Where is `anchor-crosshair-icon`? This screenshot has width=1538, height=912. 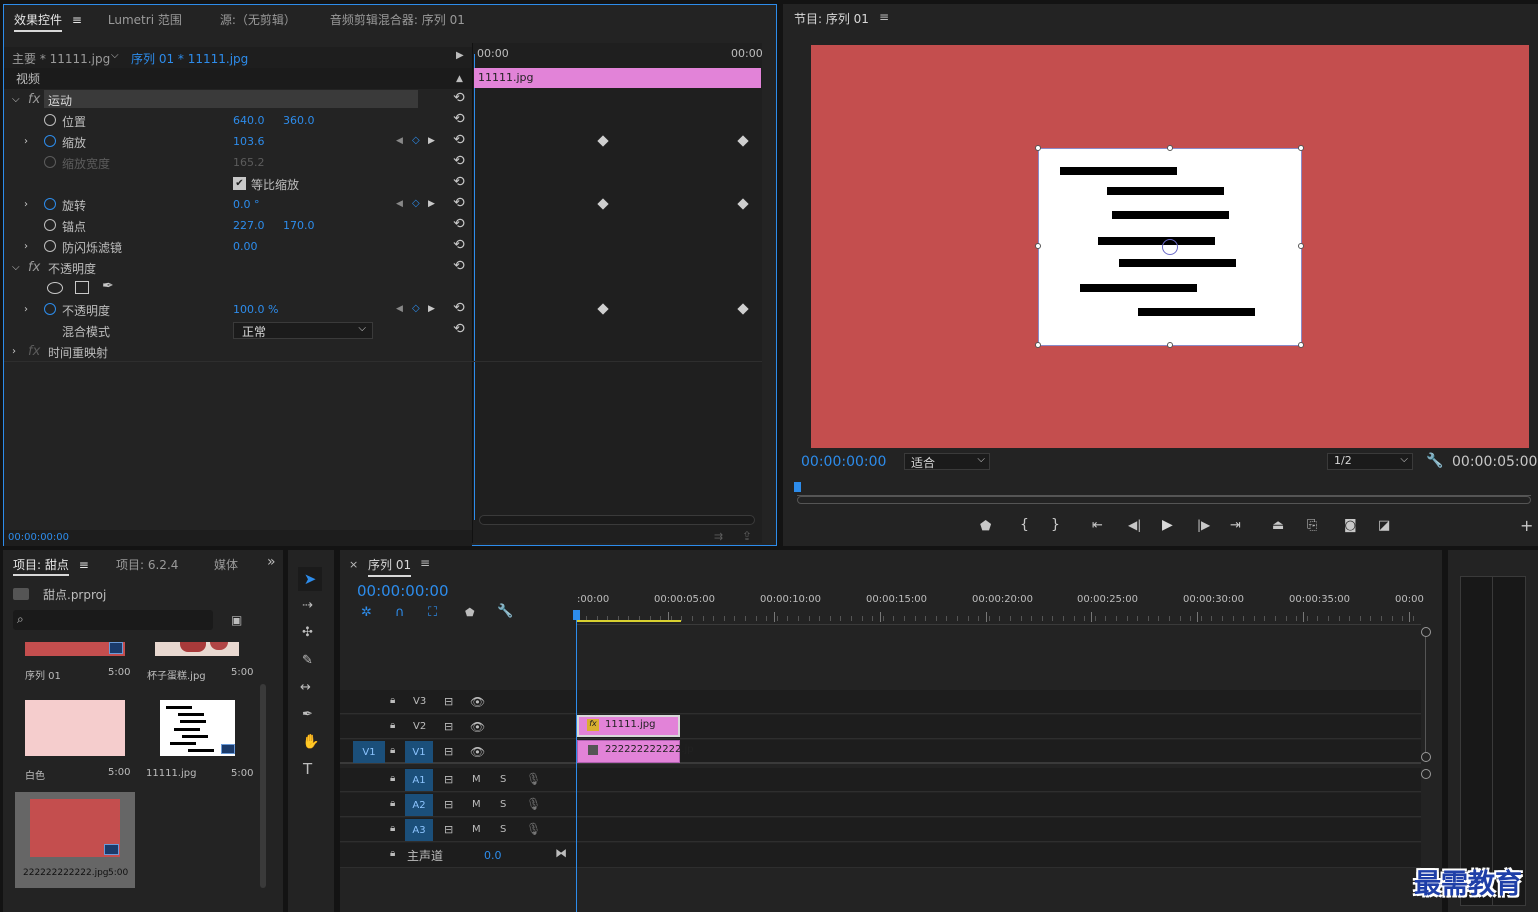
anchor-crosshair-icon is located at coordinates (1170, 247).